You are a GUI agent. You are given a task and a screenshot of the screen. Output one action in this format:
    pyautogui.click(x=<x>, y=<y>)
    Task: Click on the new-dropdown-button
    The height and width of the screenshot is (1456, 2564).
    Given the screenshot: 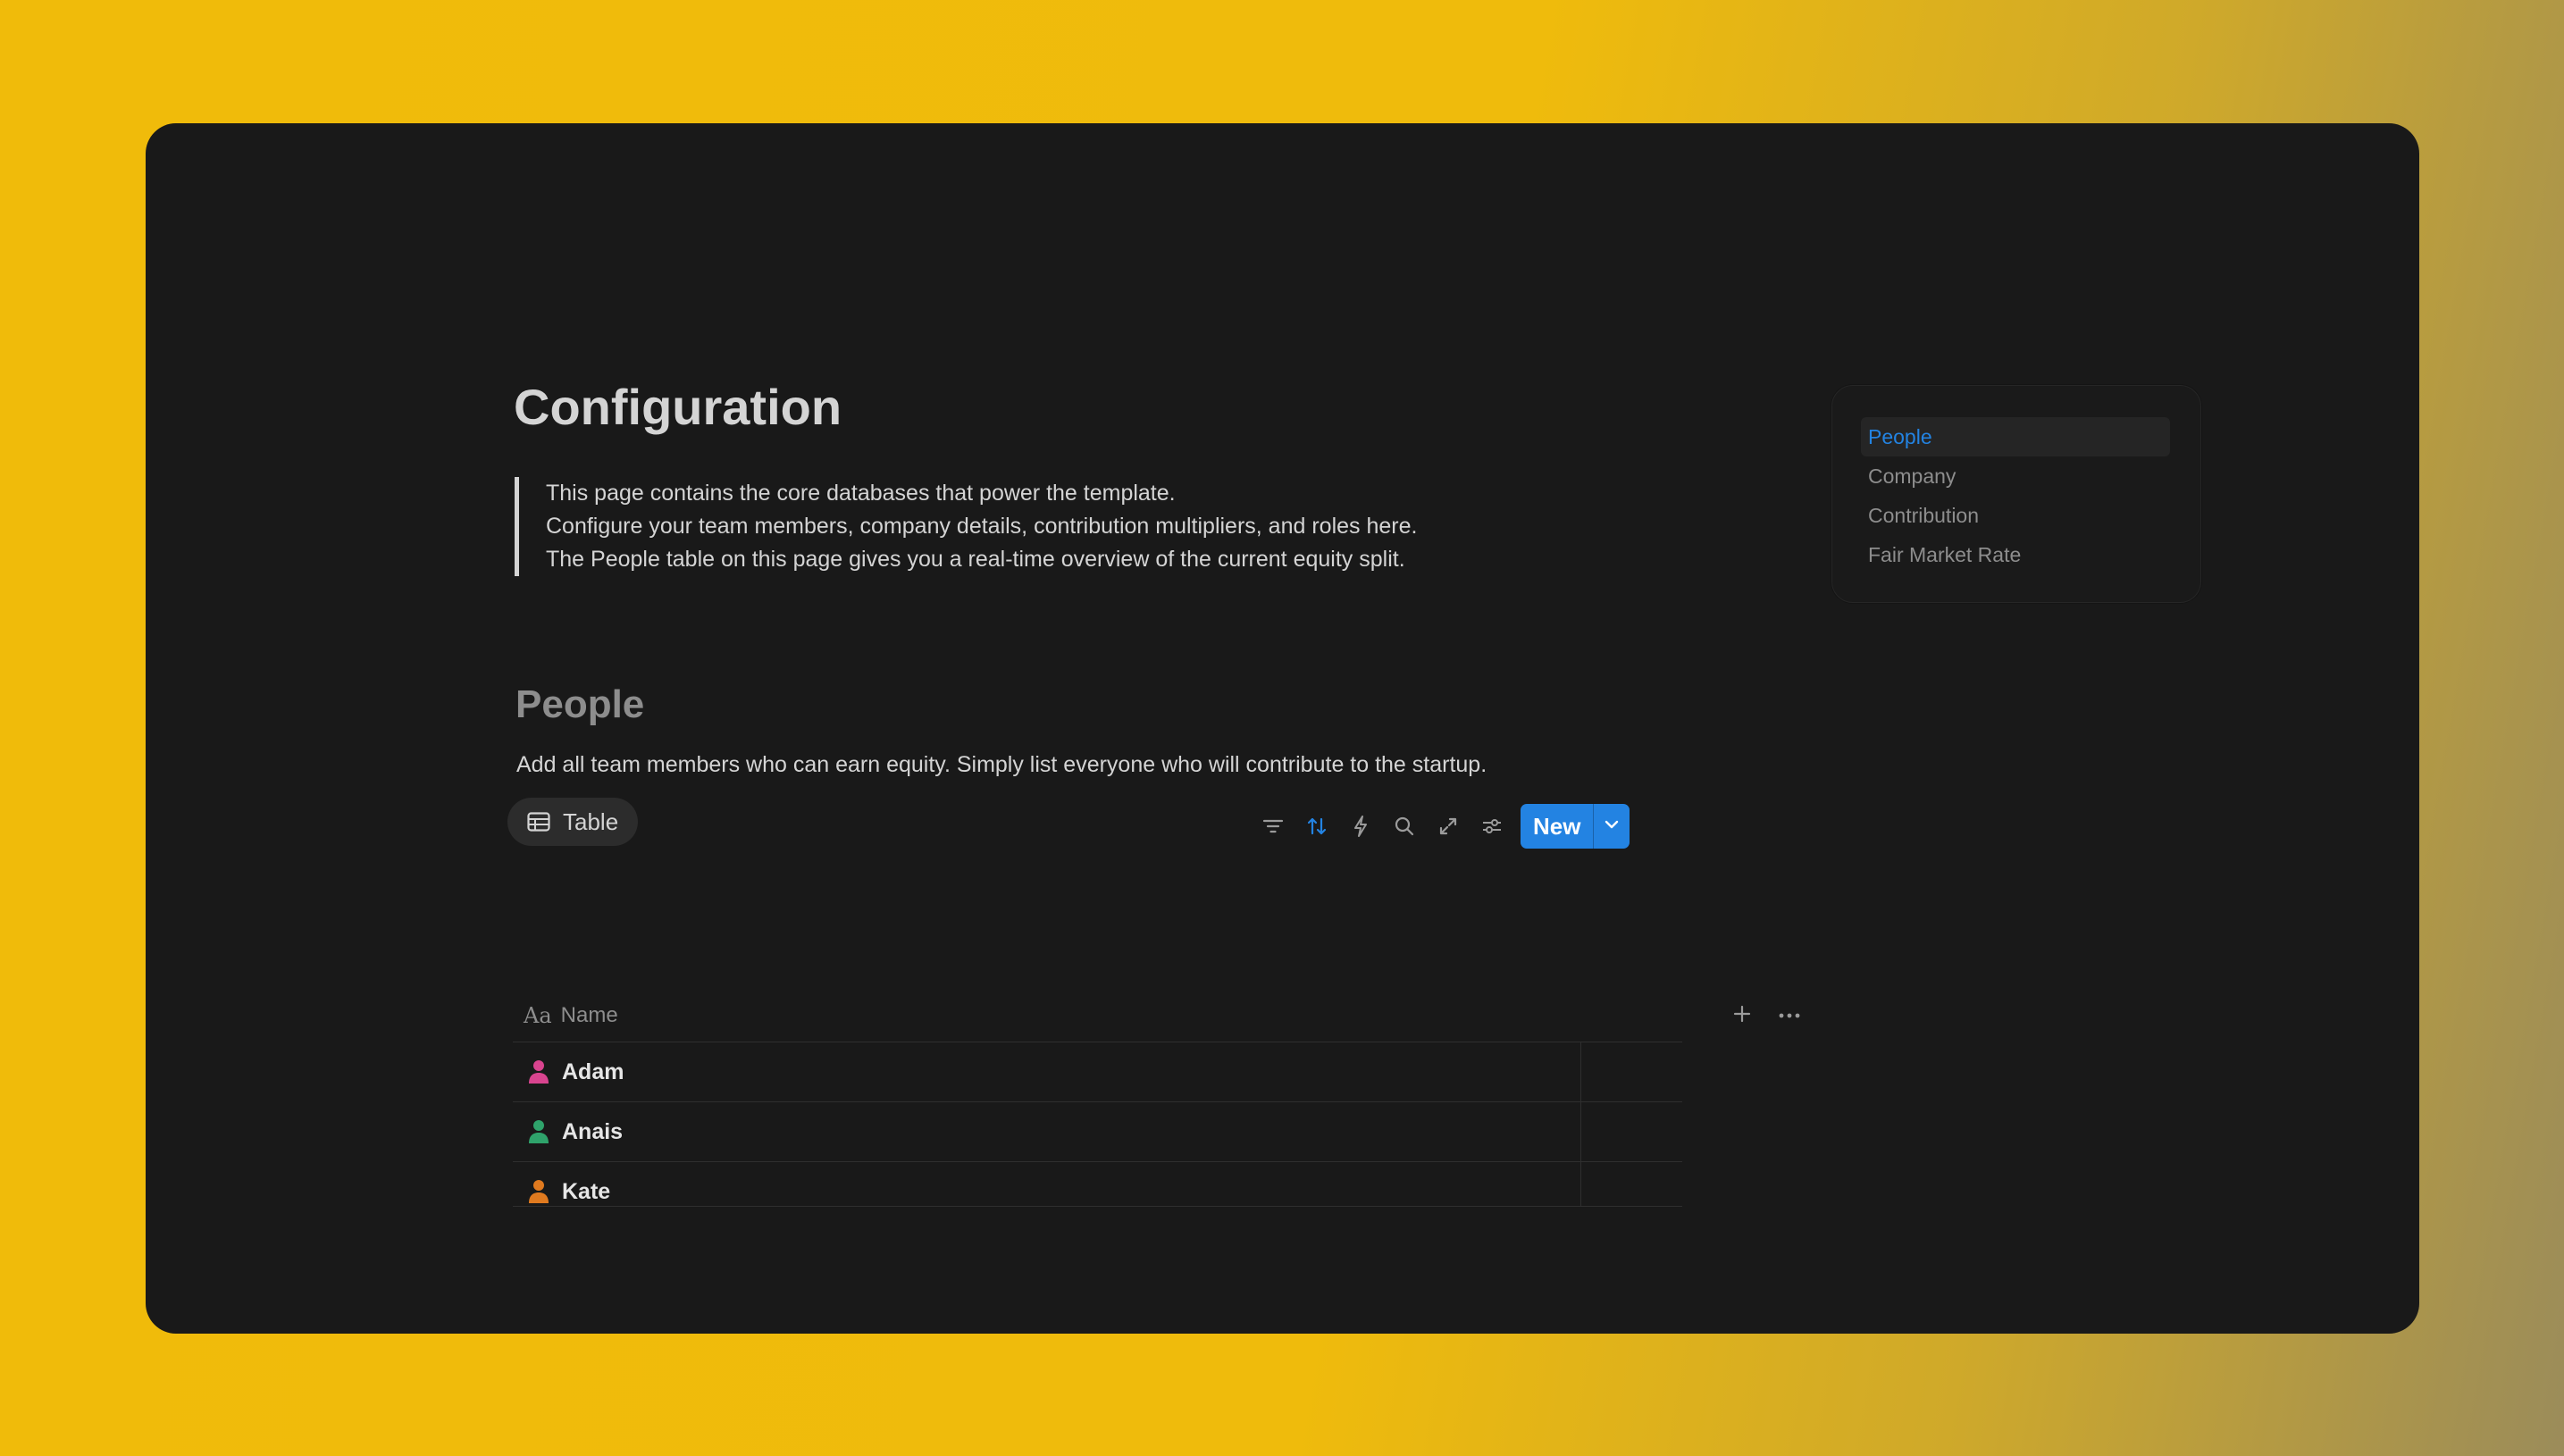 What is the action you would take?
    pyautogui.click(x=1611, y=826)
    